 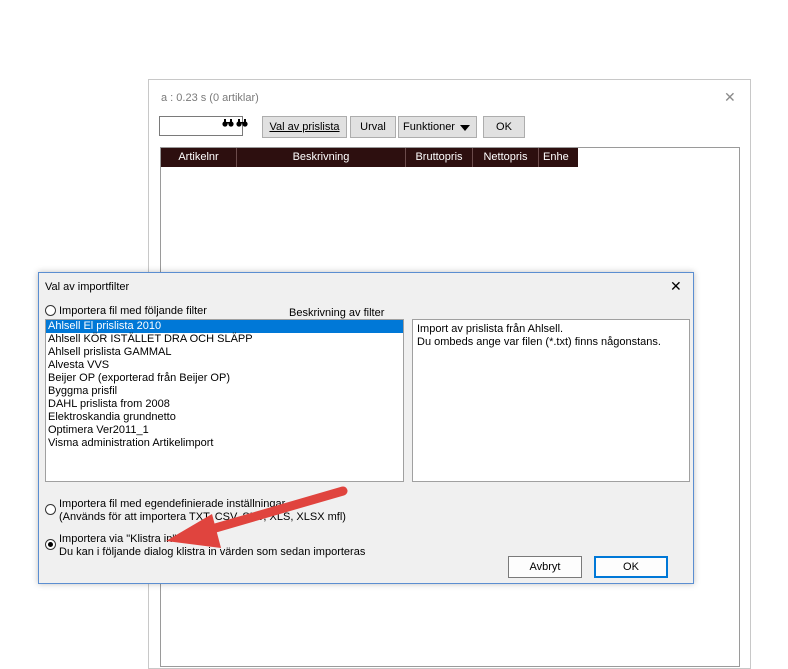 What do you see at coordinates (257, 517) in the screenshot?
I see `annotation-arrow-icon` at bounding box center [257, 517].